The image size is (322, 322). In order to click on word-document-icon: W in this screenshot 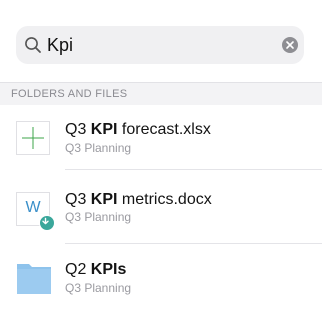, I will do `click(35, 211)`.